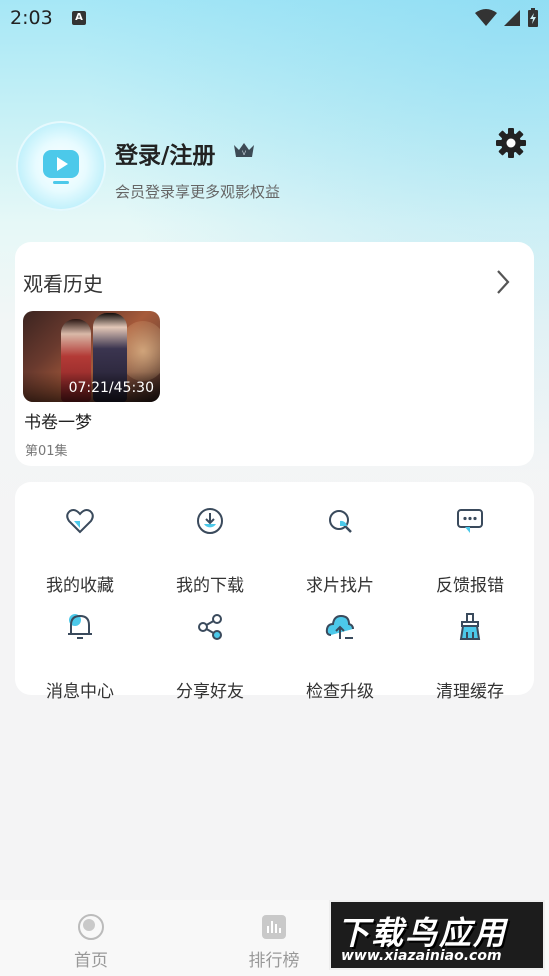  I want to click on gear-icon, so click(511, 143).